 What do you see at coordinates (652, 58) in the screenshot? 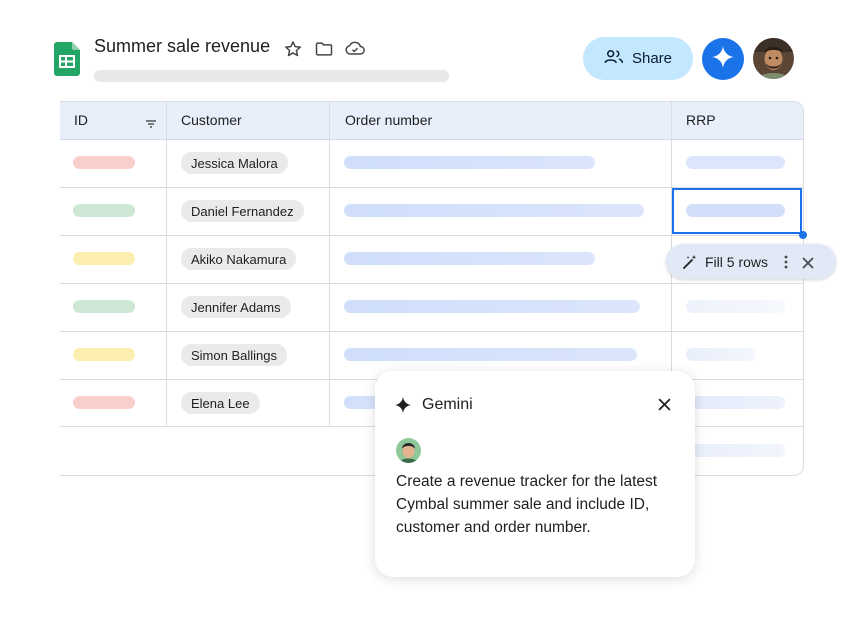
I see `share-label: Share` at bounding box center [652, 58].